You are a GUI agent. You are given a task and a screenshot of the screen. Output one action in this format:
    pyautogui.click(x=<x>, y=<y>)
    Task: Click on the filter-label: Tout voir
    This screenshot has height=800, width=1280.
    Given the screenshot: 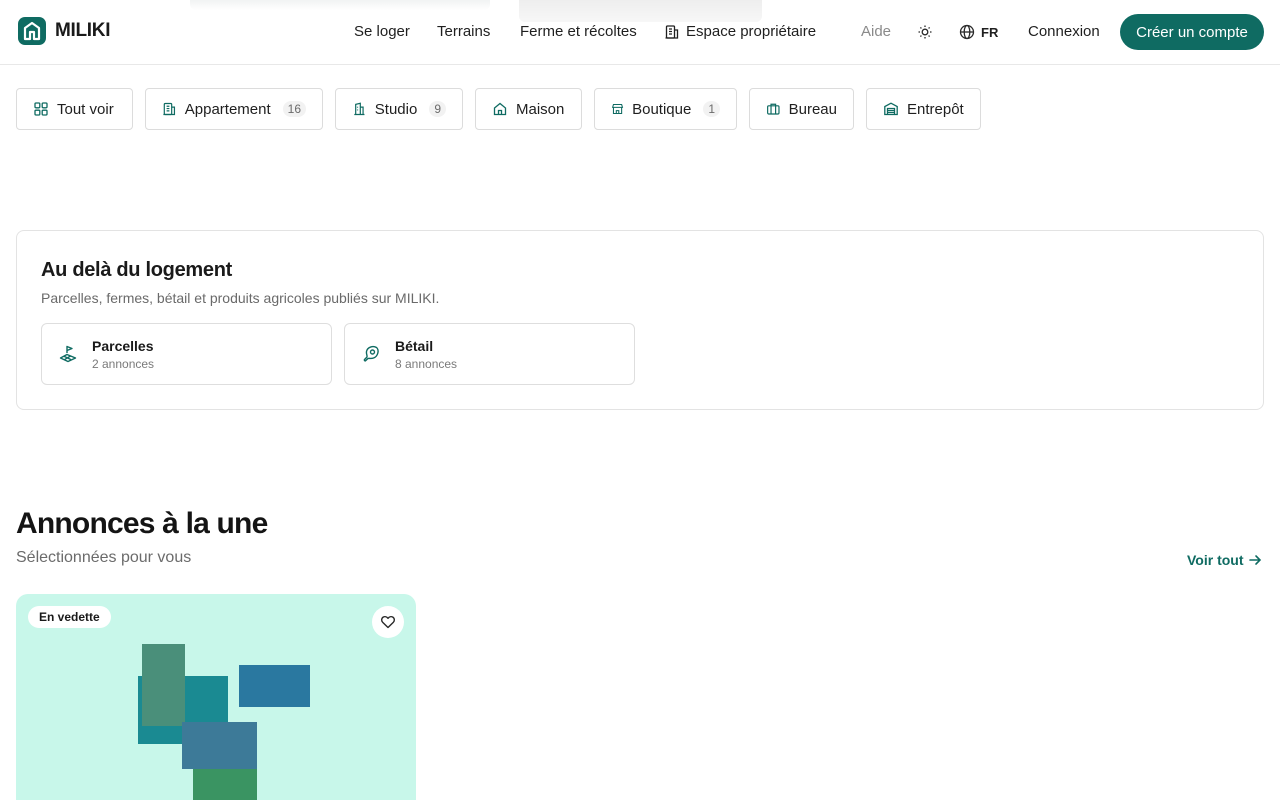 What is the action you would take?
    pyautogui.click(x=85, y=109)
    